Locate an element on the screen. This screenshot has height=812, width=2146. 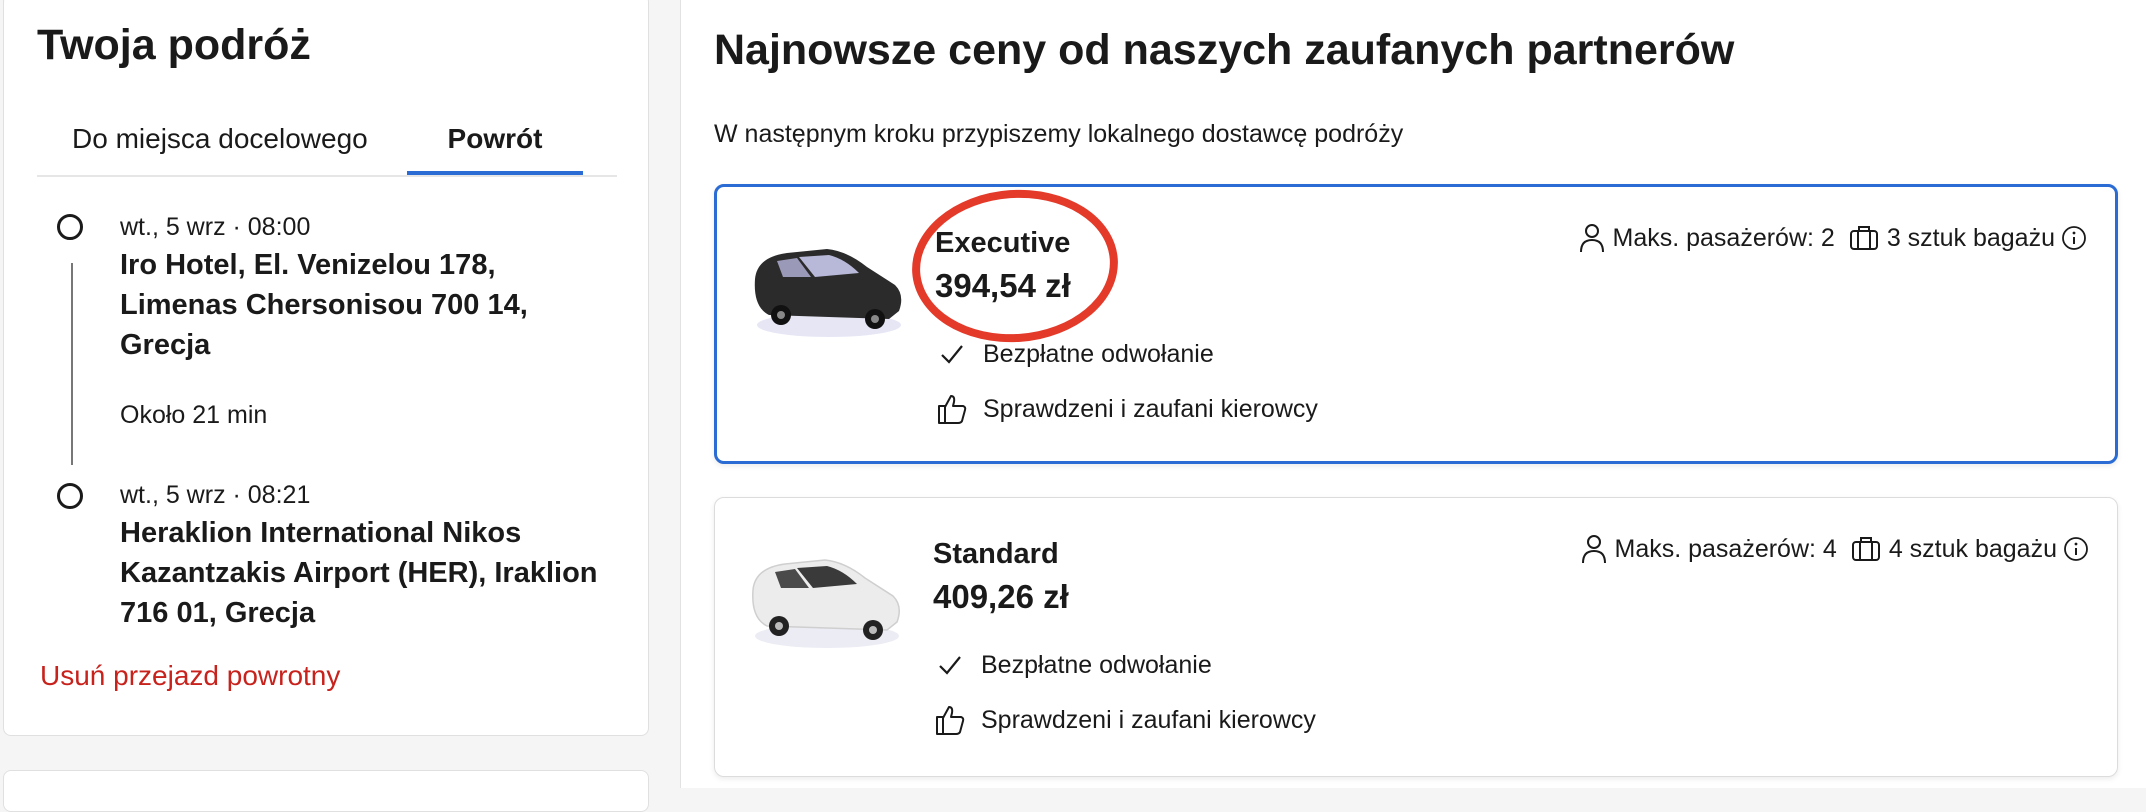
tab-return-label: Powrót is located at coordinates (495, 138).